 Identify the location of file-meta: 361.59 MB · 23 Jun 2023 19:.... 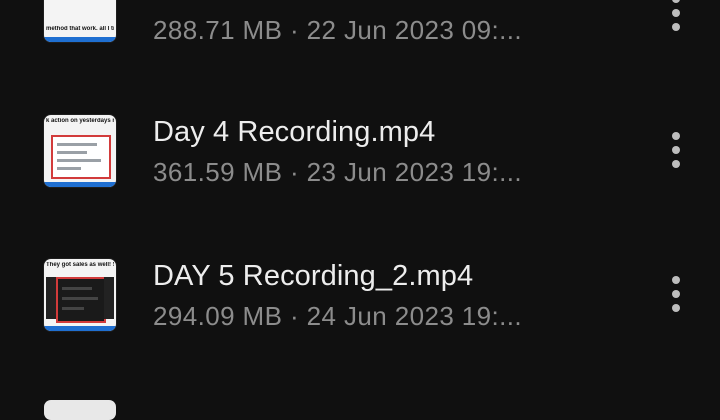
(338, 172).